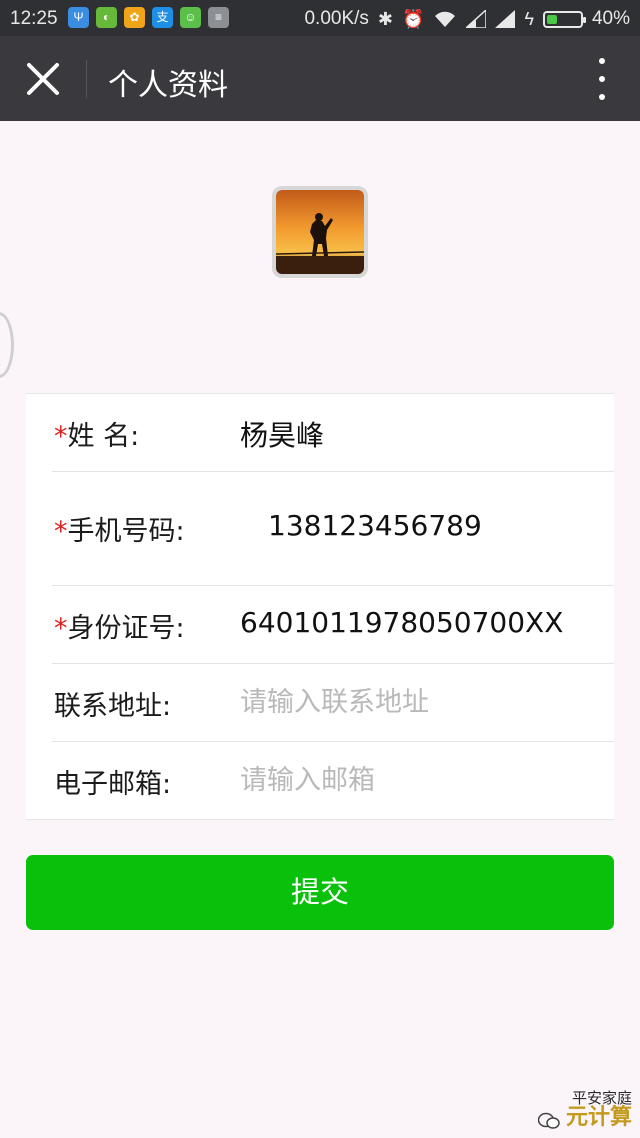 The width and height of the screenshot is (640, 1138). Describe the element at coordinates (113, 784) in the screenshot. I see `email-label: 电子邮箱:` at that location.